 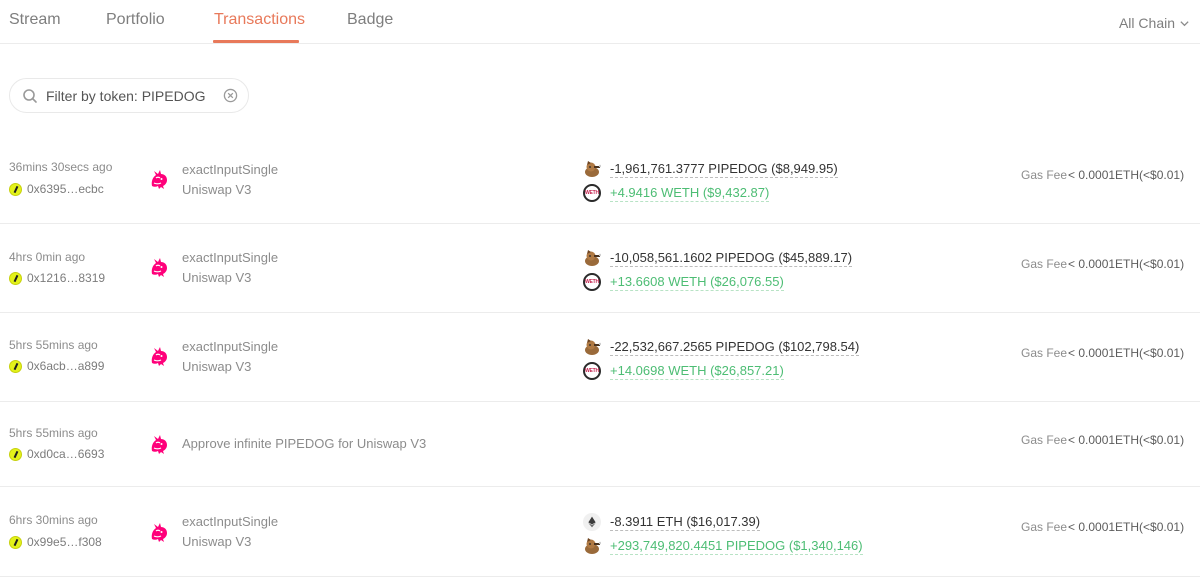 I want to click on tx-hash-link: 0x6acb…a899, so click(x=56, y=366).